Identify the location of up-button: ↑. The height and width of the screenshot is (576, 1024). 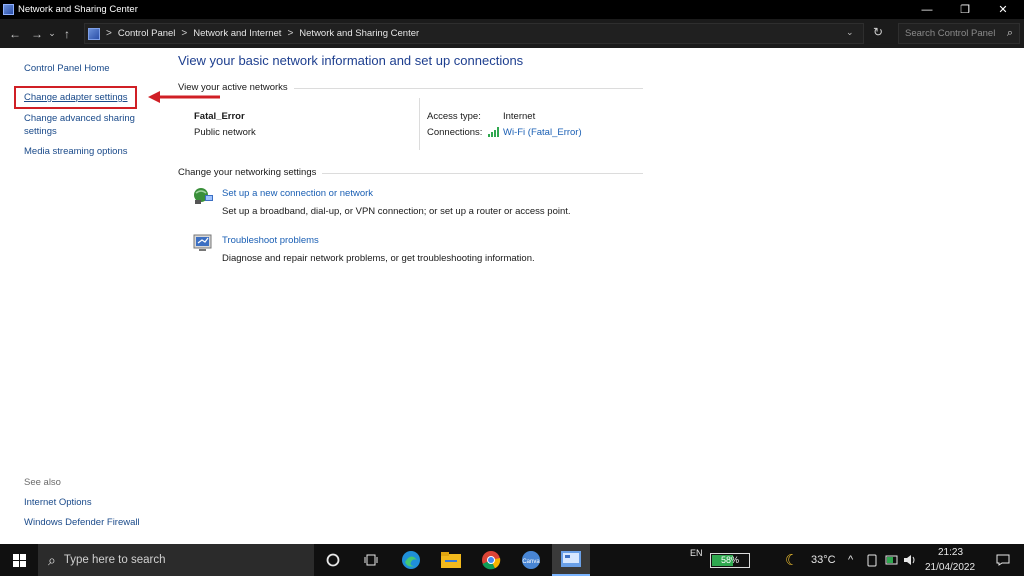
(67, 34).